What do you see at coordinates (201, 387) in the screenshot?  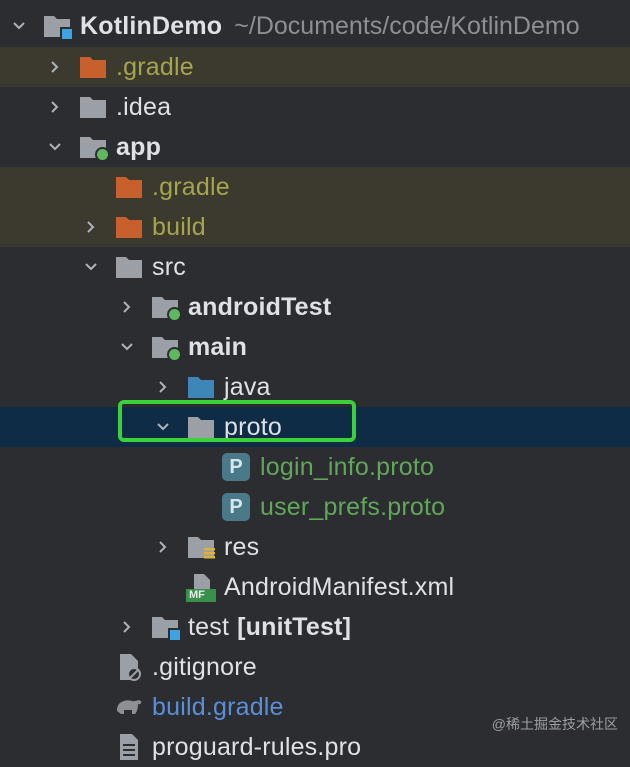 I see `folder-blue-icon` at bounding box center [201, 387].